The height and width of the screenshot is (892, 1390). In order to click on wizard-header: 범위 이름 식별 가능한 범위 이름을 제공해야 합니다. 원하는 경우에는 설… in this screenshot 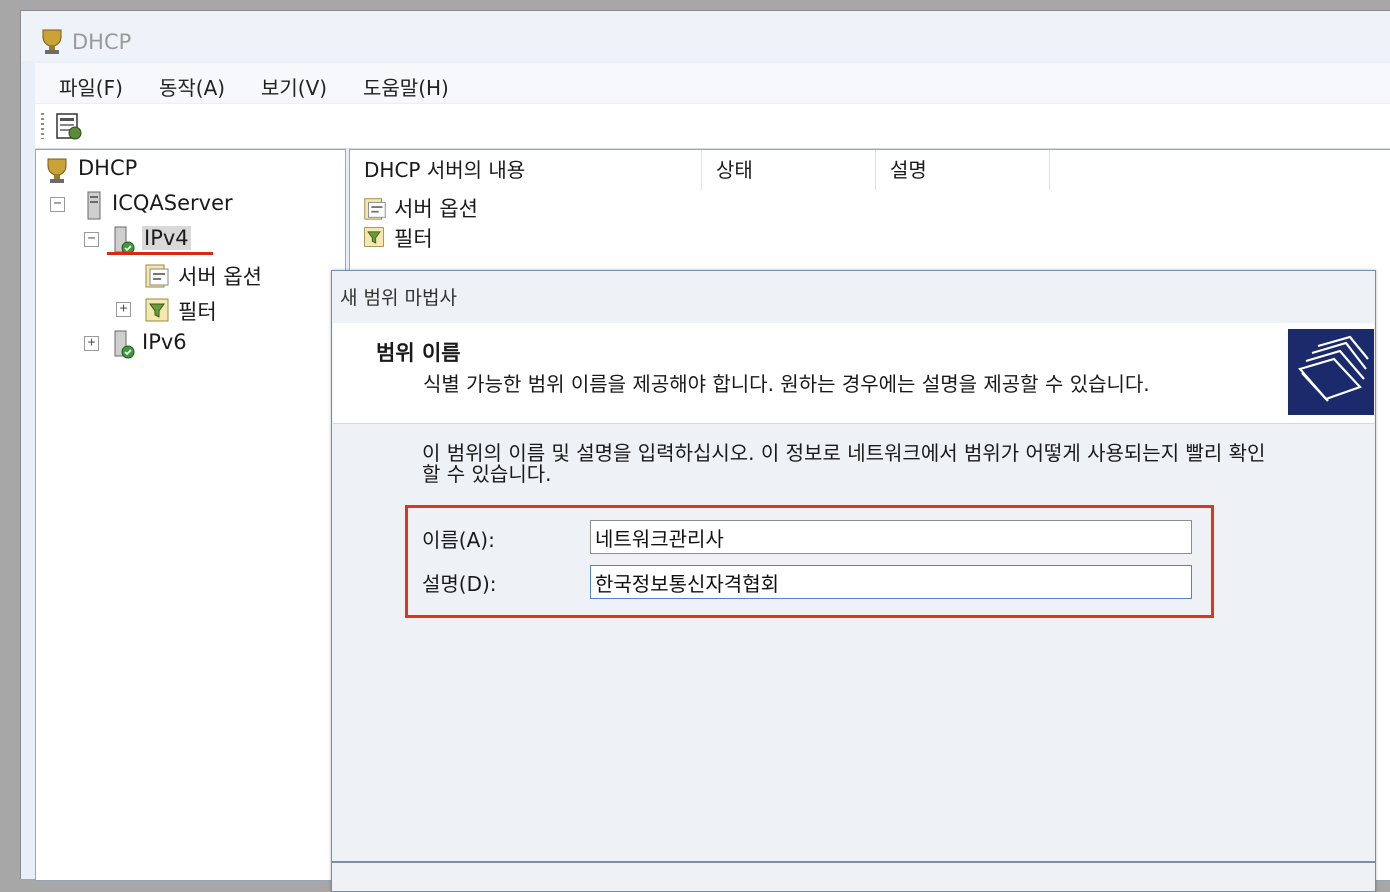, I will do `click(853, 373)`.